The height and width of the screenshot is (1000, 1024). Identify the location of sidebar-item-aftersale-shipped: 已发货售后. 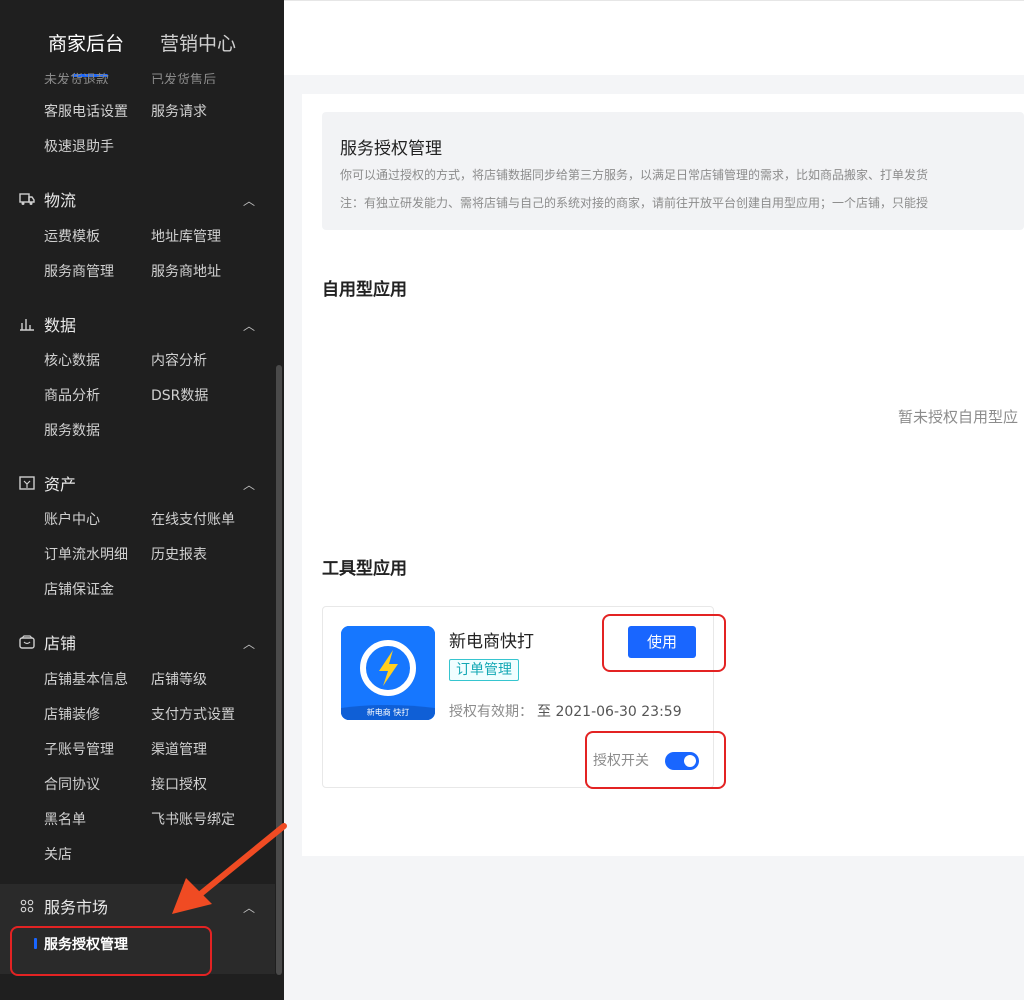
(183, 76).